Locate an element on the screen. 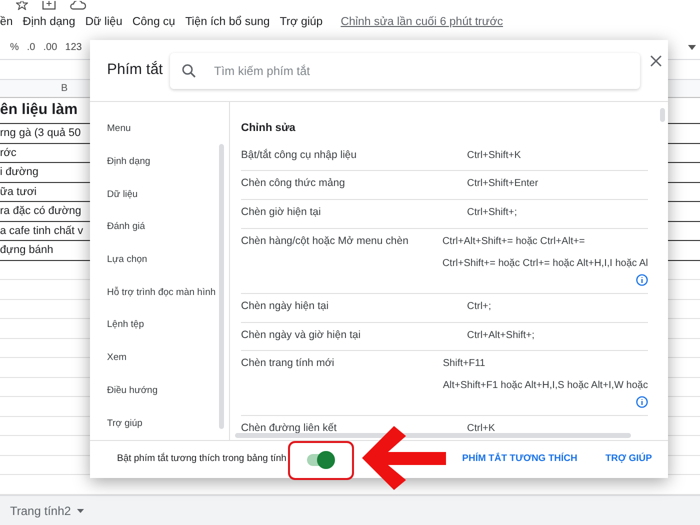  shortcut-keys: Ctrl+Alt+Shift+= hoặc Ctrl+Alt+= is located at coordinates (545, 241).